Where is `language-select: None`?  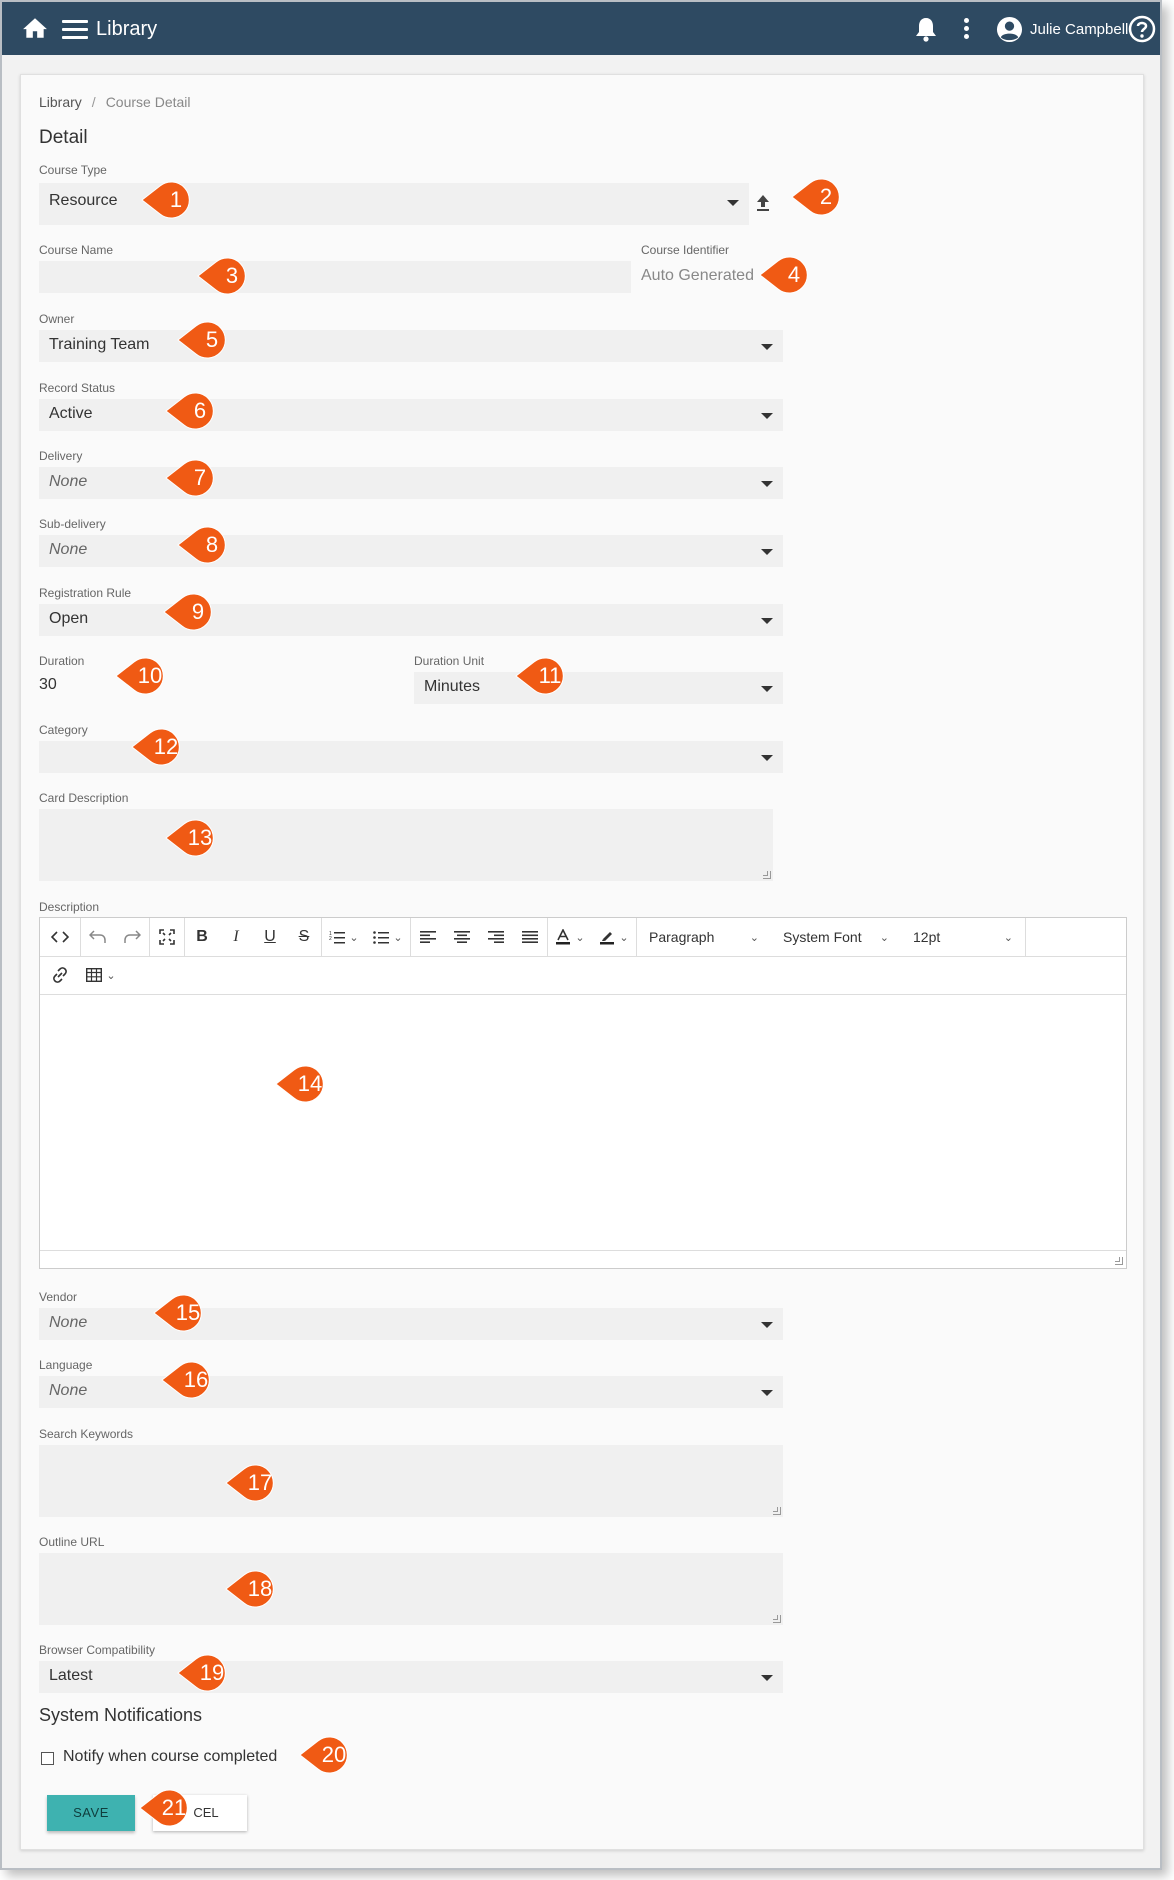
language-select: None is located at coordinates (411, 1392).